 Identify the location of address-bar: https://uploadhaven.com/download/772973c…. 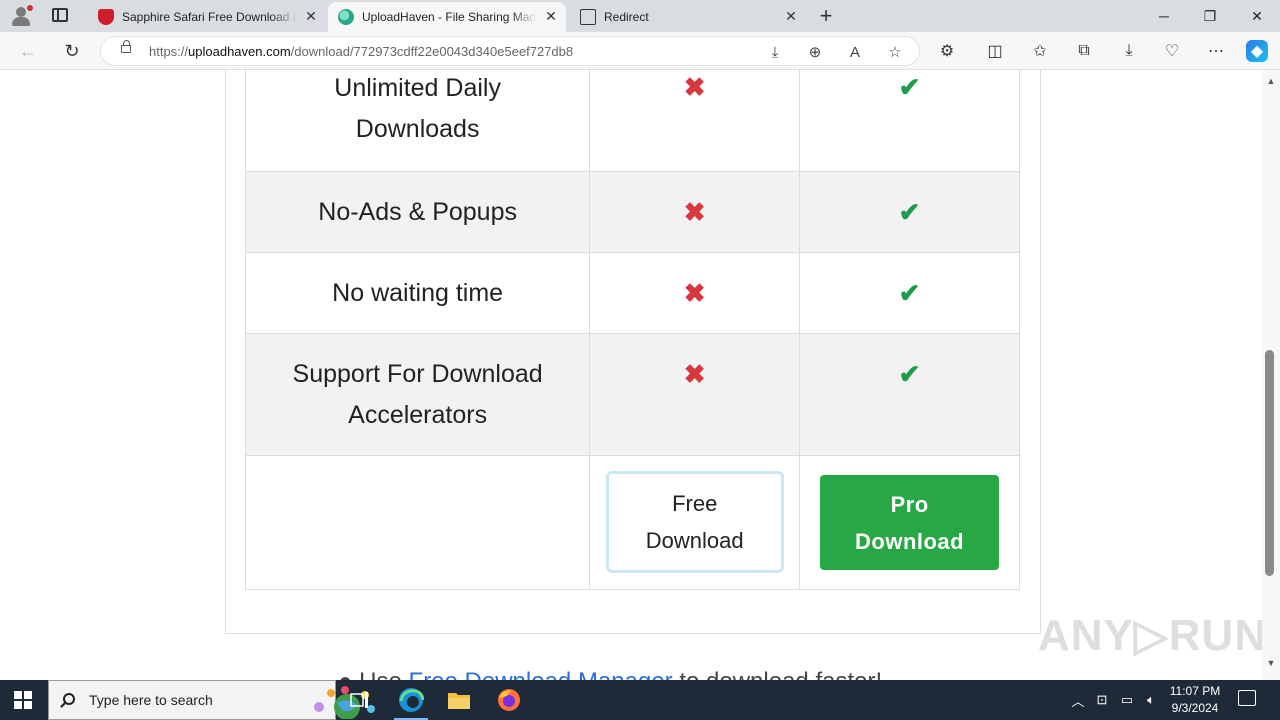
(510, 51).